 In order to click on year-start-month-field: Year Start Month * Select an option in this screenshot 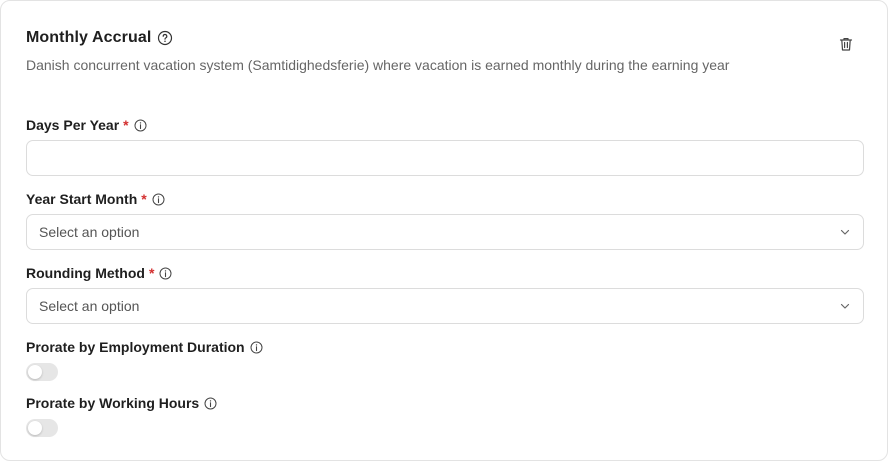, I will do `click(445, 220)`.